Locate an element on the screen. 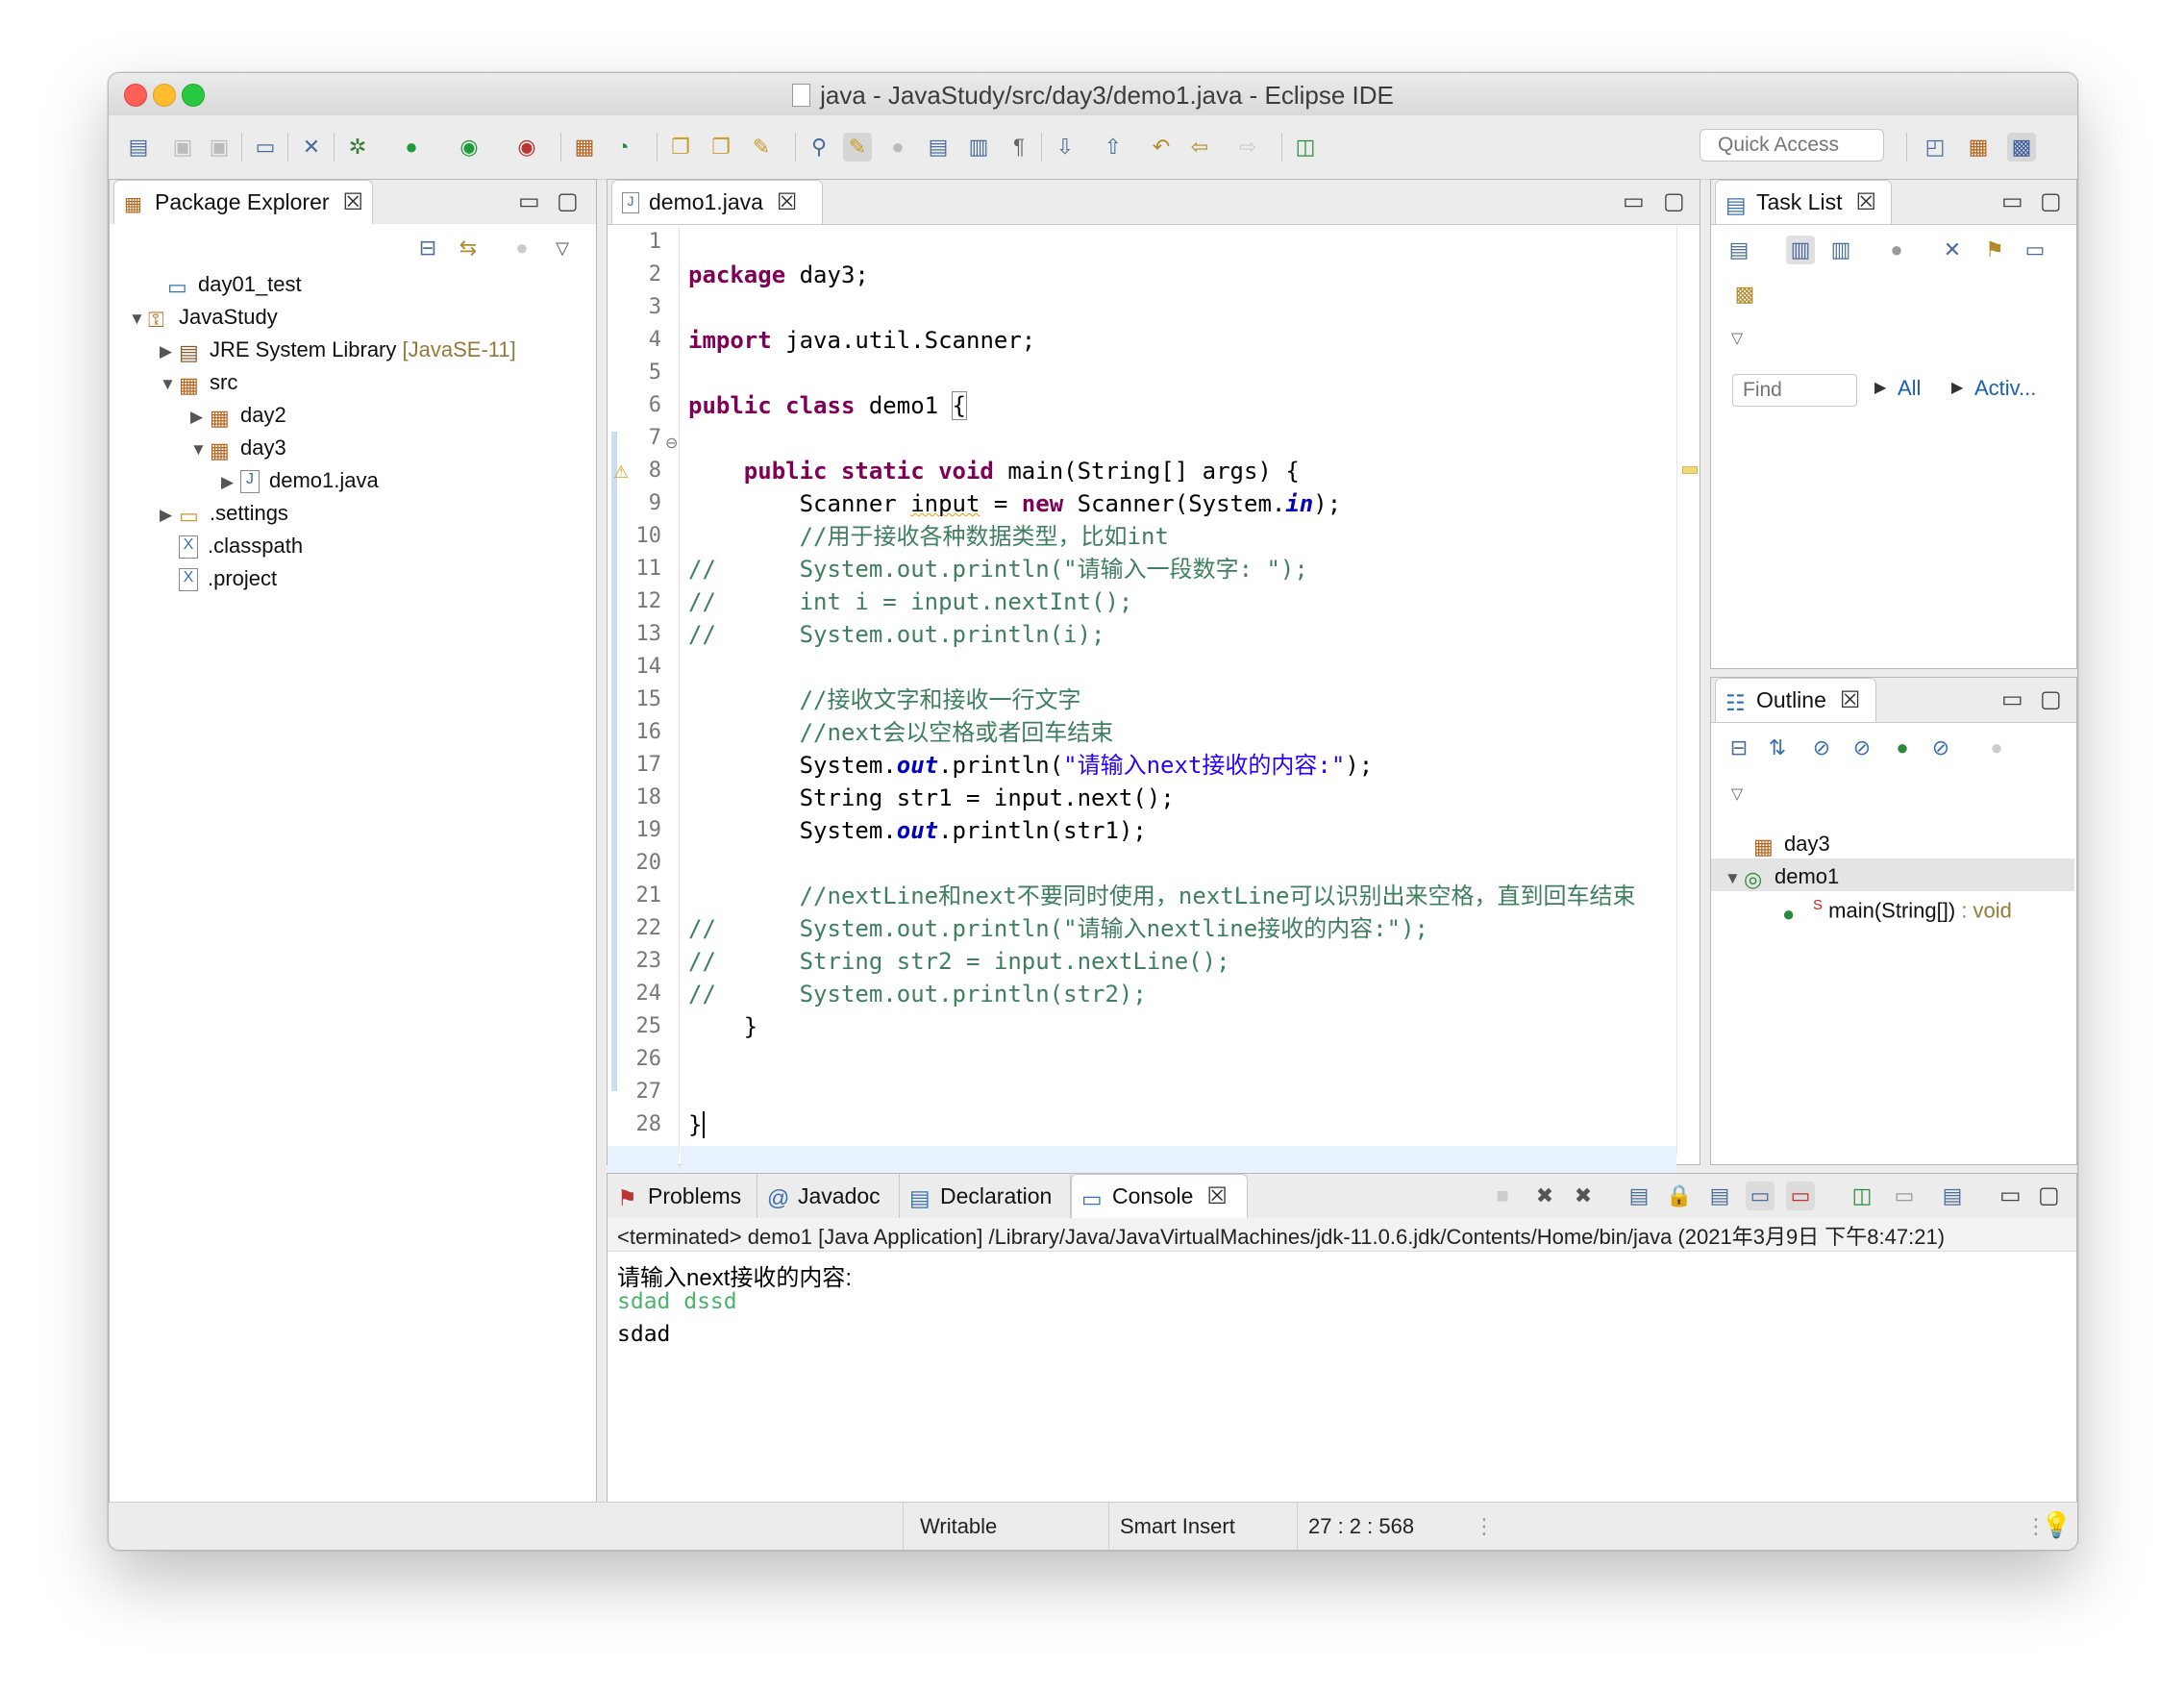 This screenshot has height=1692, width=2184. hide-static-icon: ⊘ is located at coordinates (1862, 748).